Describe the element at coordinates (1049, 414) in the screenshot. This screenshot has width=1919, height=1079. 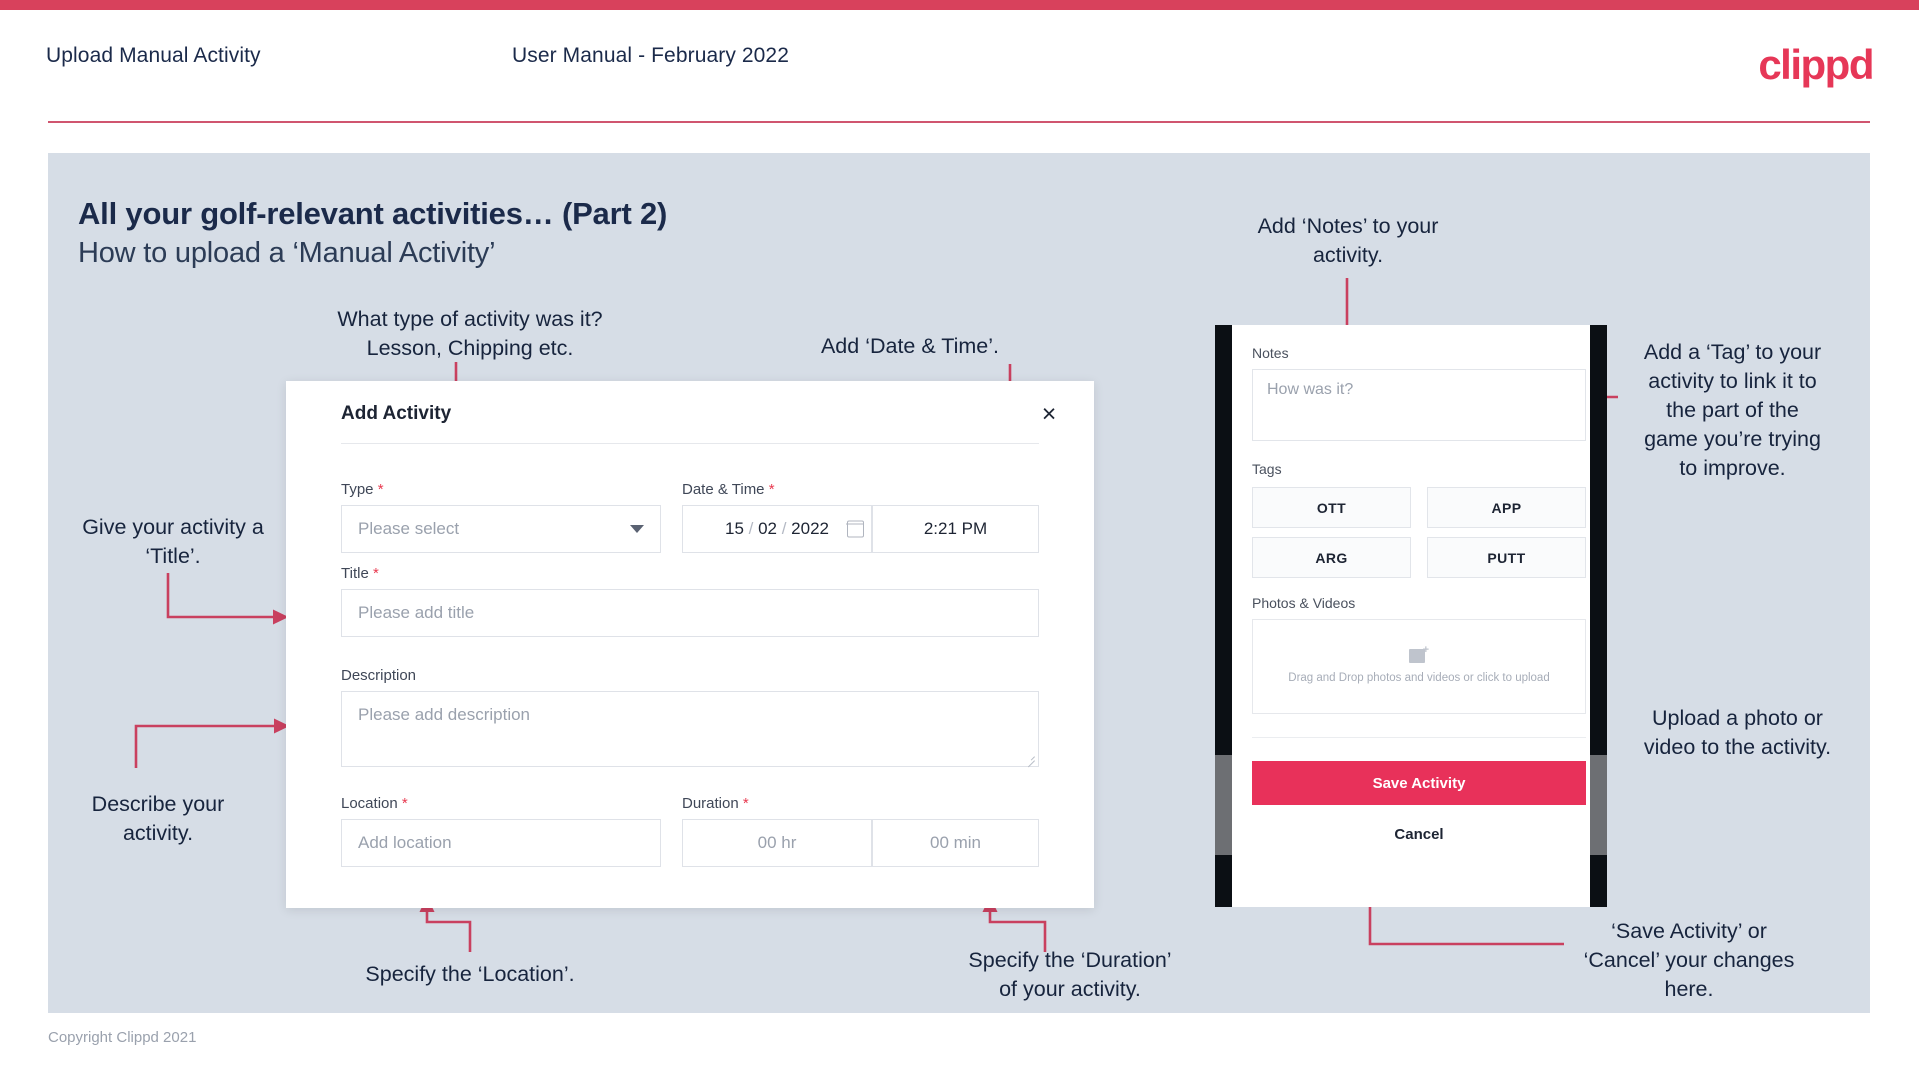
I see `close-icon: ×` at that location.